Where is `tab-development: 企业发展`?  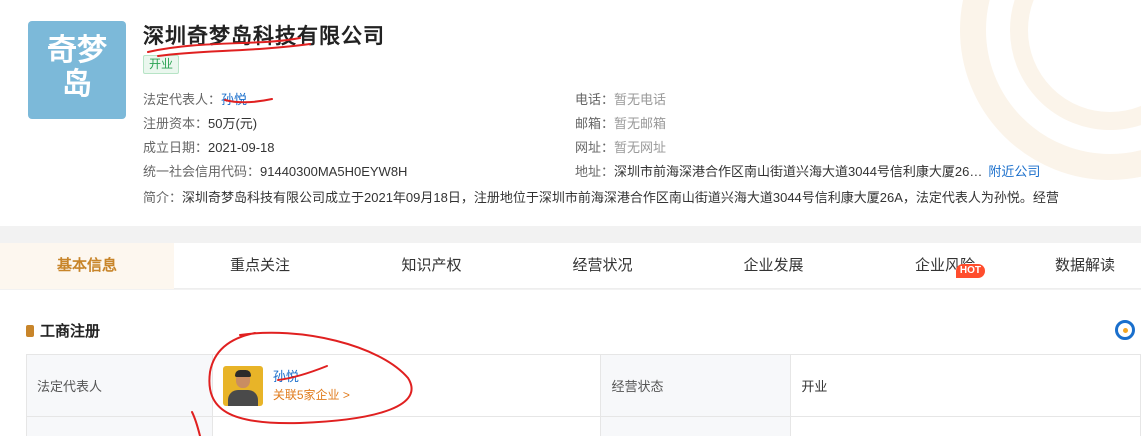 tab-development: 企业发展 is located at coordinates (773, 266).